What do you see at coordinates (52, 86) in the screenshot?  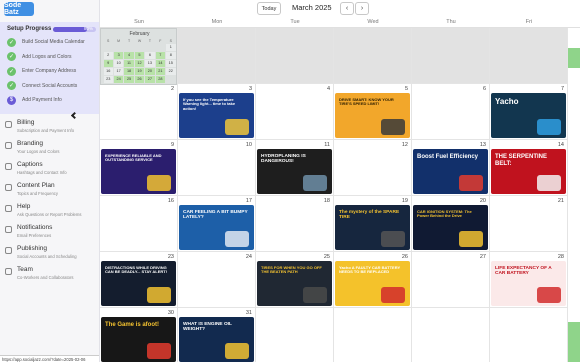 I see `setup-step: ✓ Connect Social Accounts` at bounding box center [52, 86].